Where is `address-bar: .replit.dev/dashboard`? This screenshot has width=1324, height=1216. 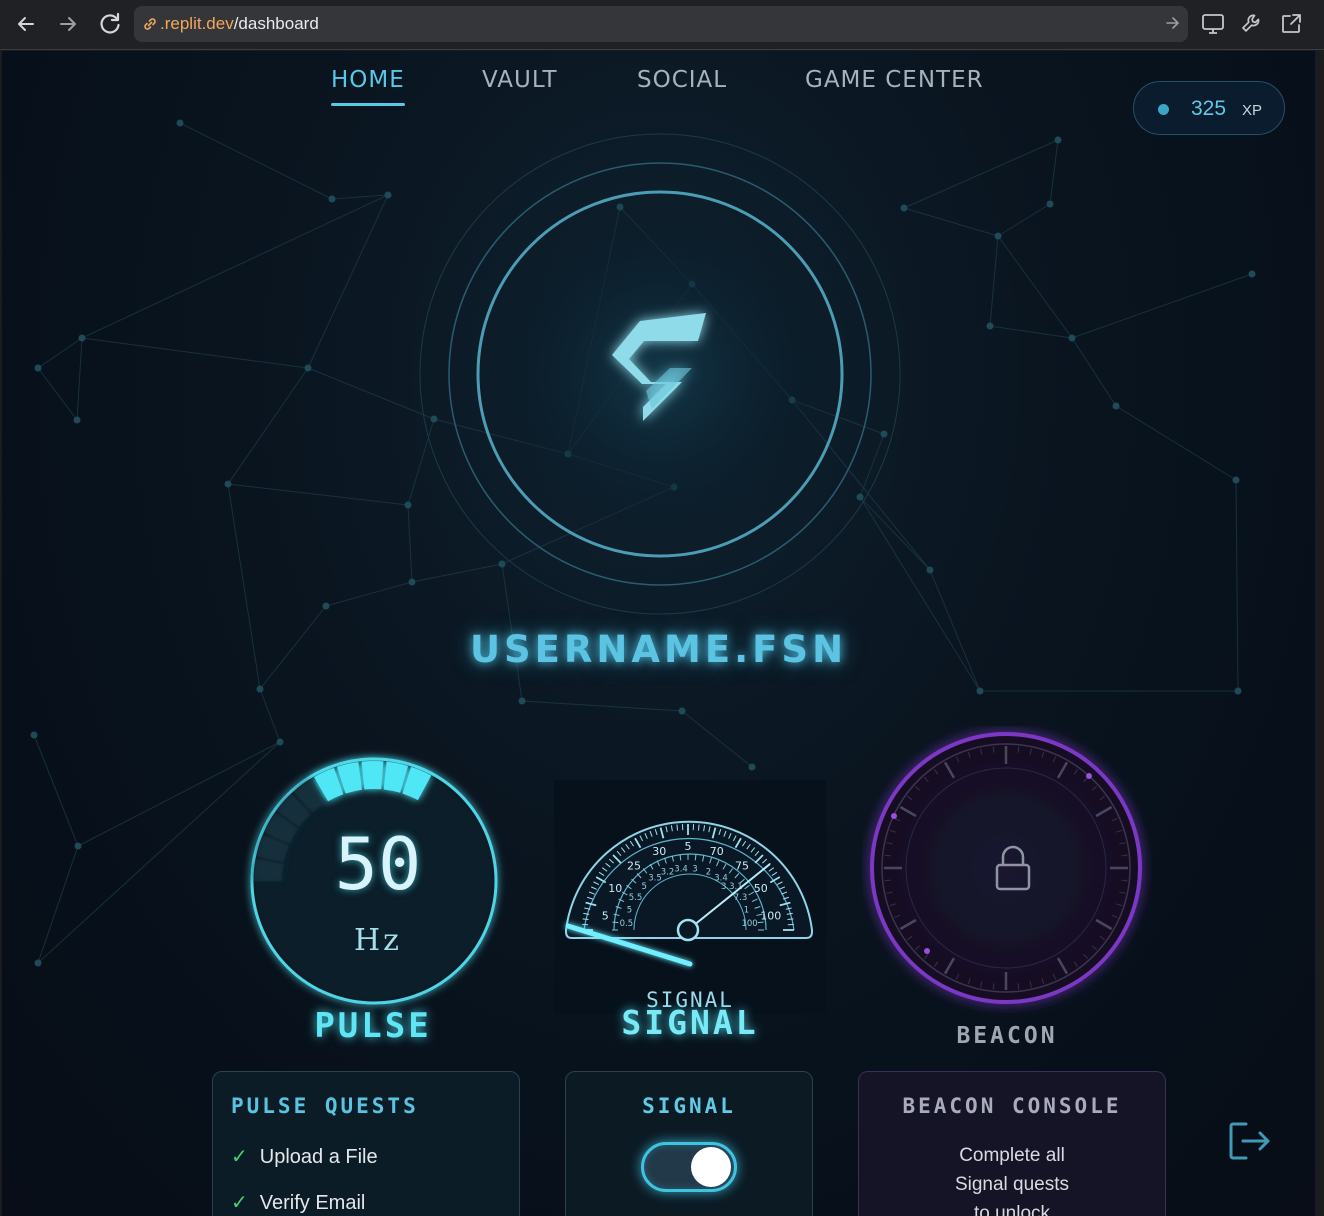
address-bar: .replit.dev/dashboard is located at coordinates (661, 24).